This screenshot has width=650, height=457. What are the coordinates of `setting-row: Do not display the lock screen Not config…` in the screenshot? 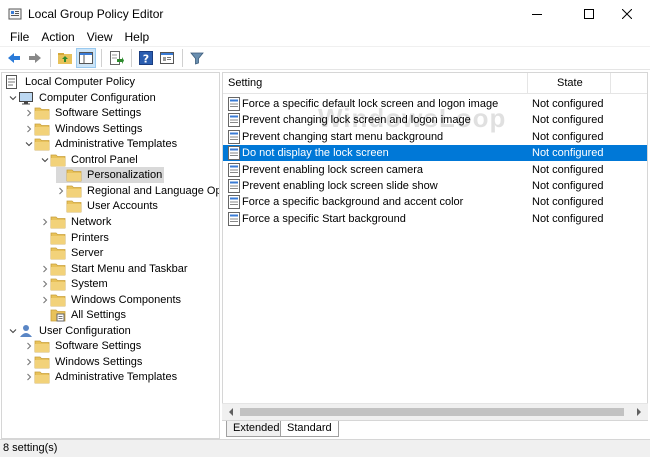 It's located at (435, 153).